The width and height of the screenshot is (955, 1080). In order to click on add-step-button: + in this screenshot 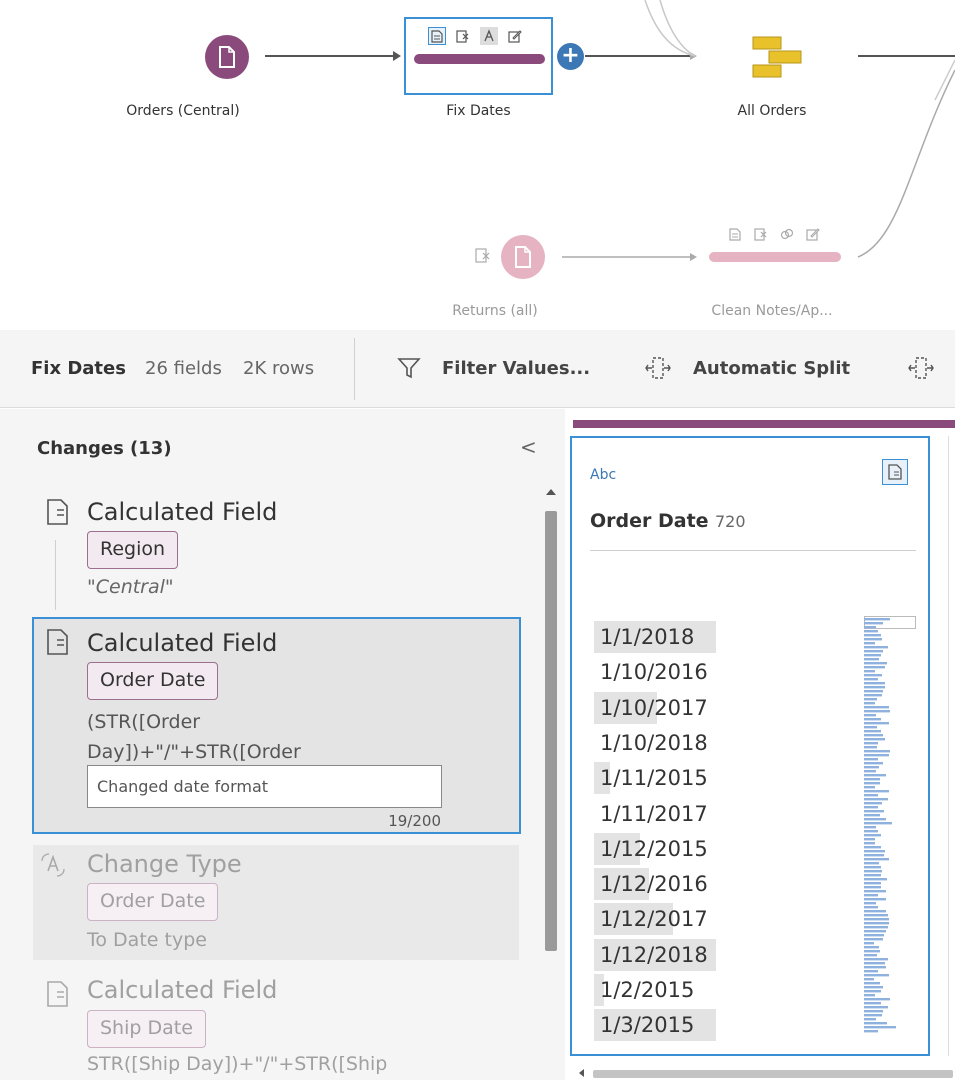, I will do `click(570, 56)`.